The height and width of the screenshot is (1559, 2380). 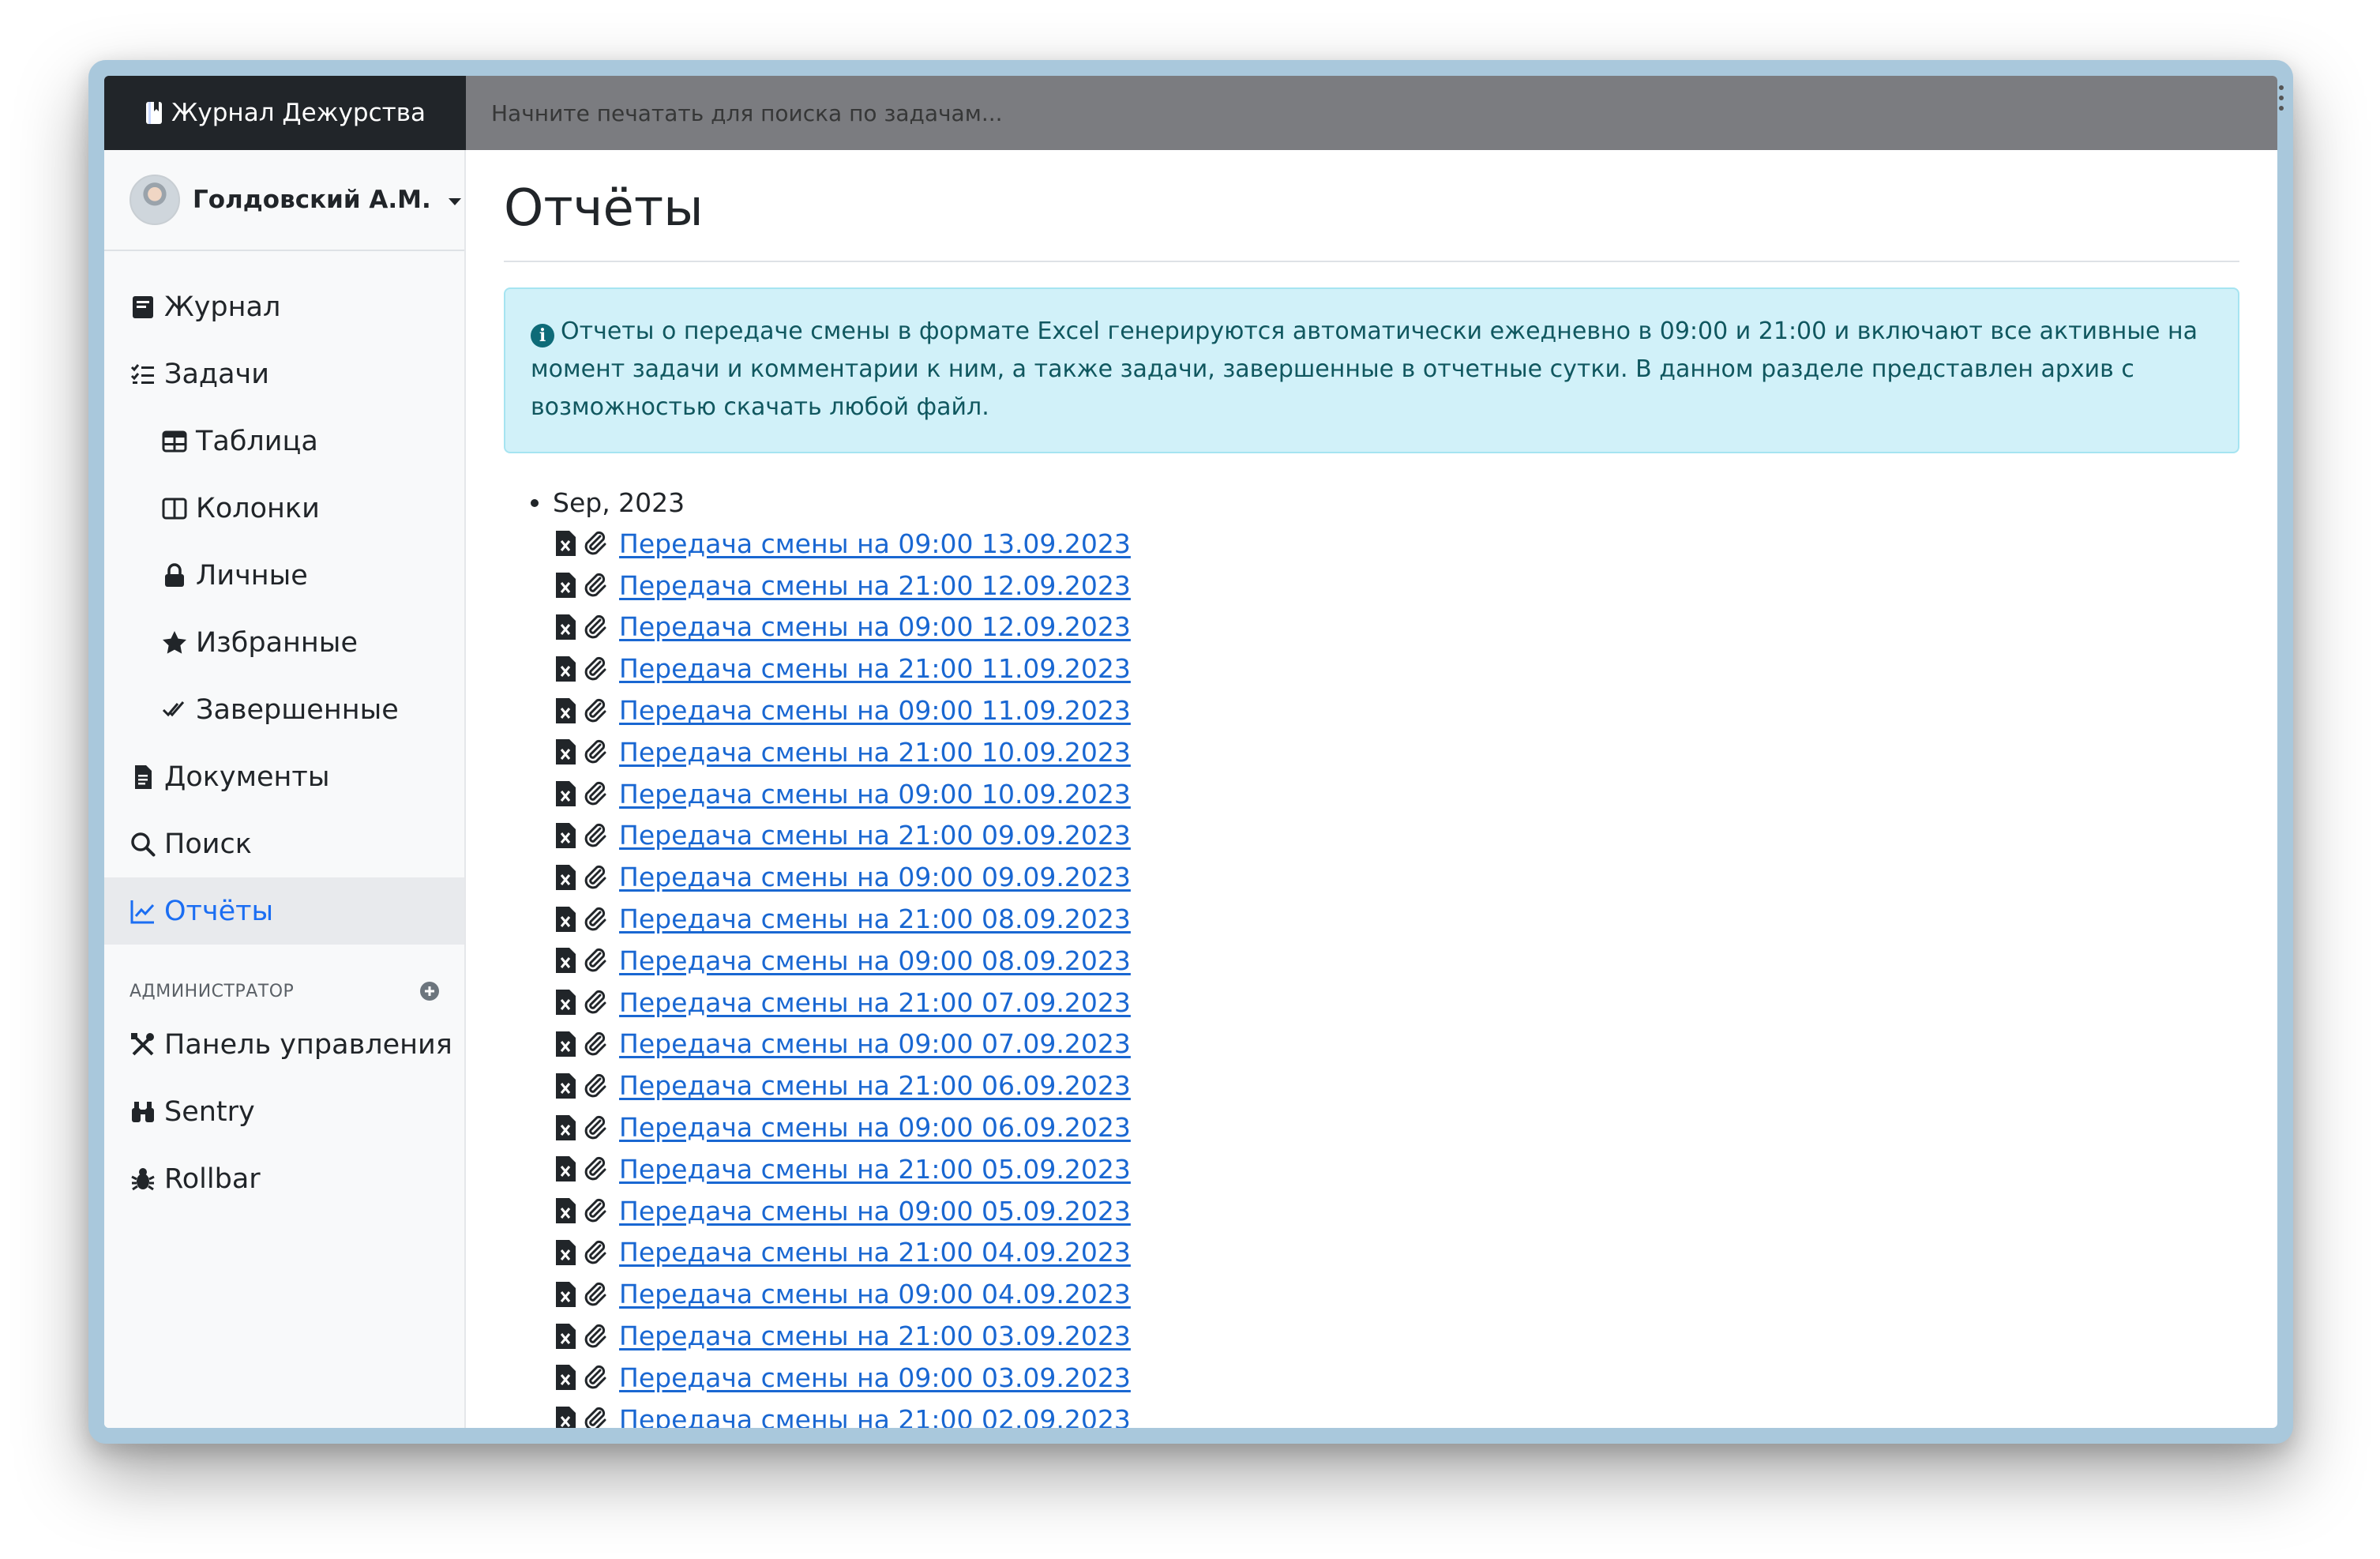 What do you see at coordinates (284, 575) in the screenshot?
I see `sidebar-item-personal: Личные` at bounding box center [284, 575].